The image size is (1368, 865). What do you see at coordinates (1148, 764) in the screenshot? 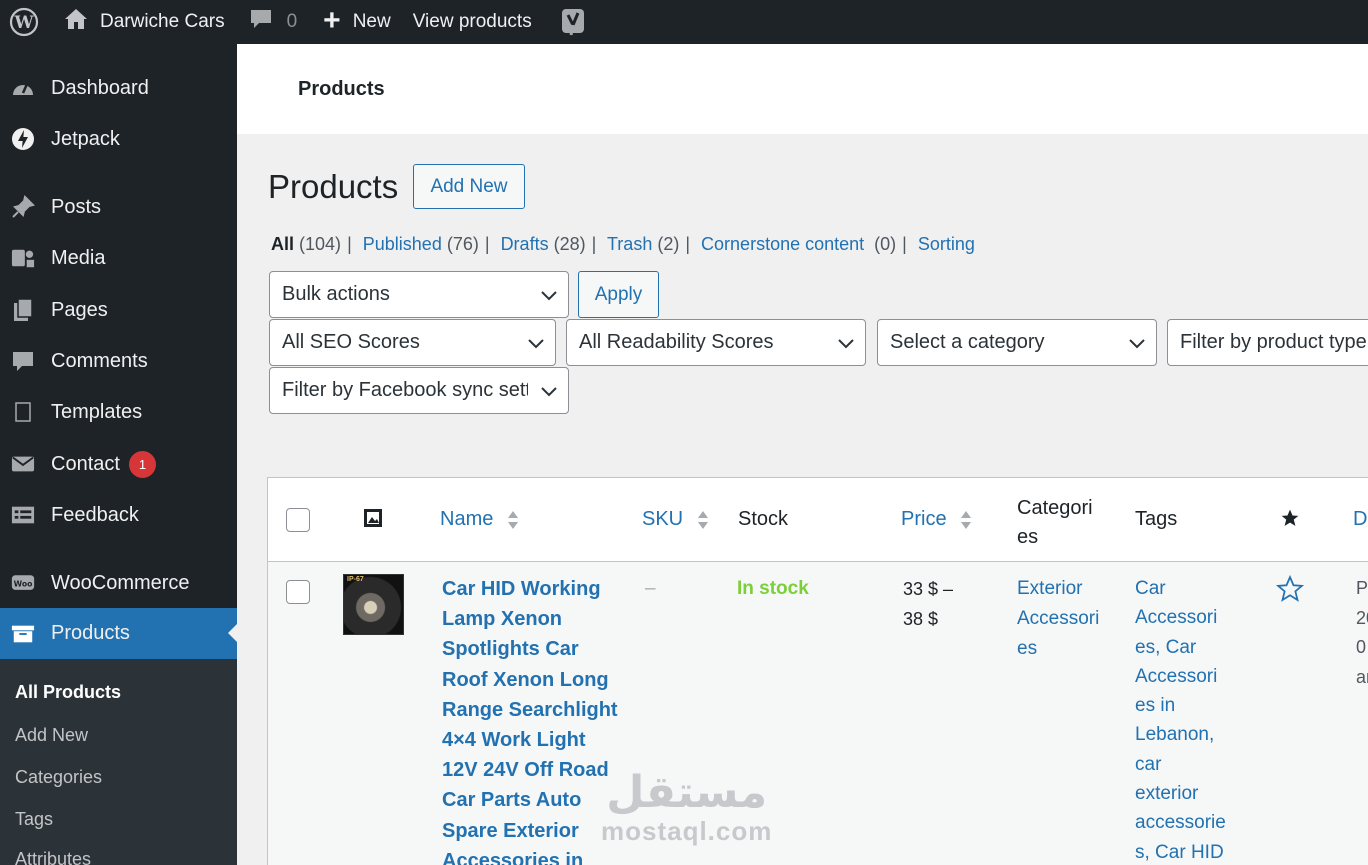
I see `tag-line: car` at bounding box center [1148, 764].